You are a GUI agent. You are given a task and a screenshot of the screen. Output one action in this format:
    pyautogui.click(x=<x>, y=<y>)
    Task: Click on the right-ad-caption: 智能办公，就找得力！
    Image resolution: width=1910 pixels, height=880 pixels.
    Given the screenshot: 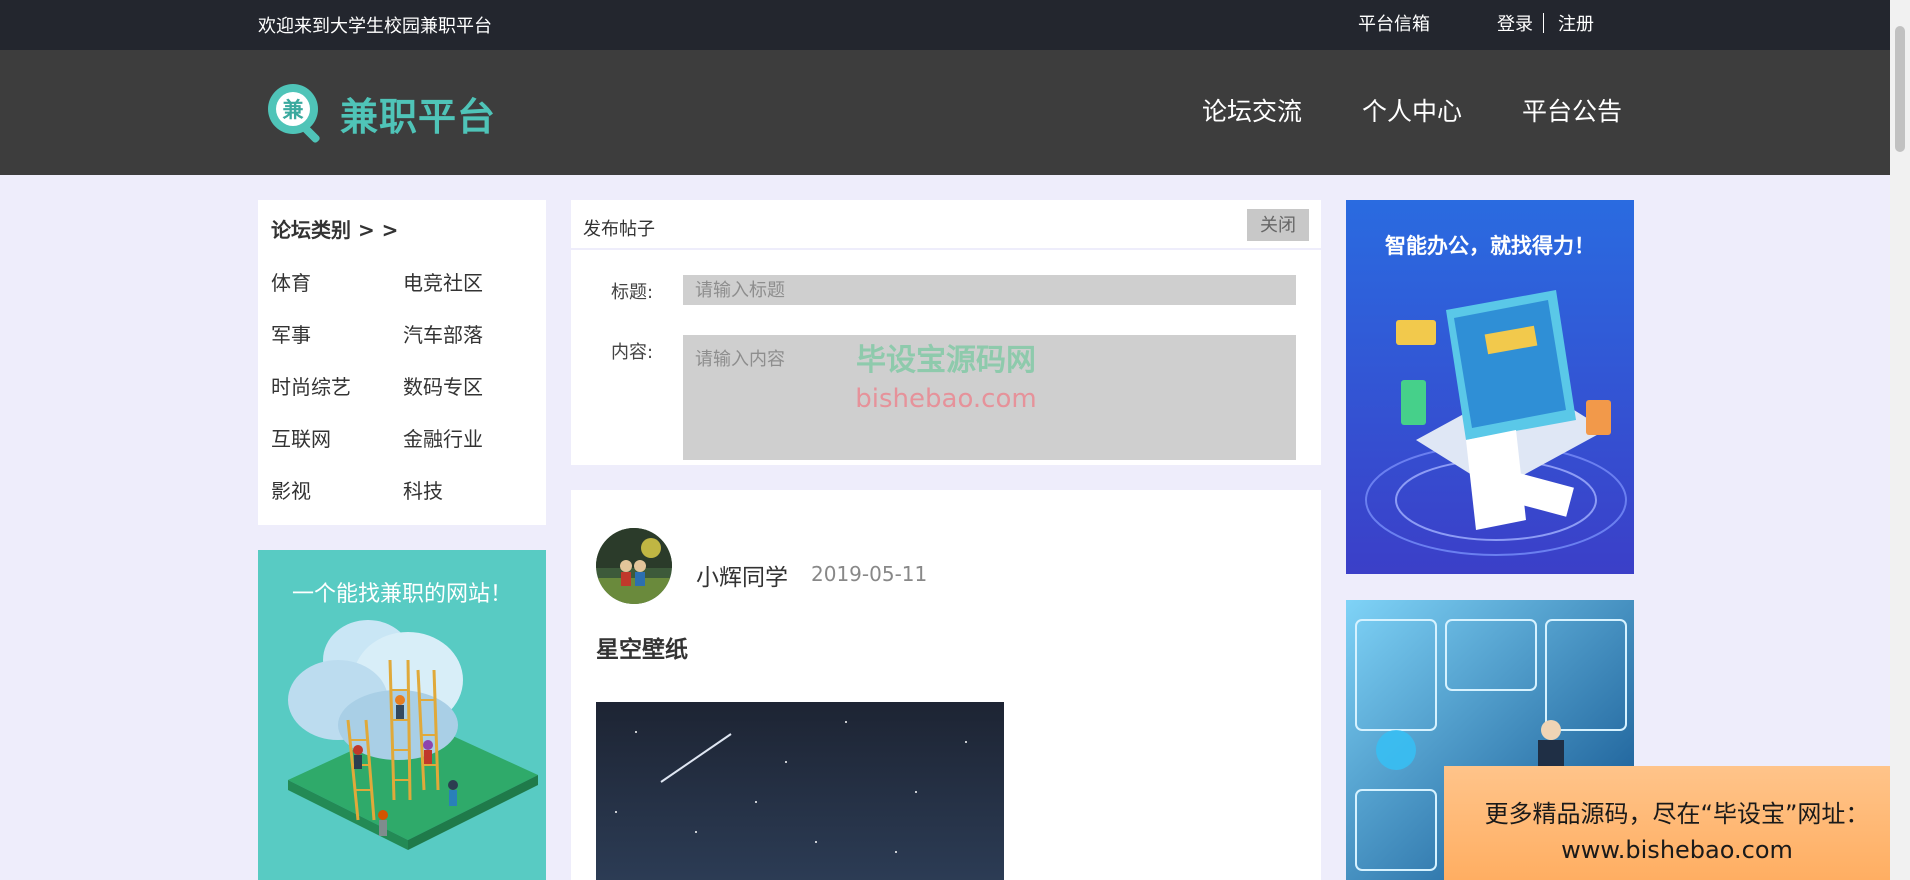 What is the action you would take?
    pyautogui.click(x=1490, y=246)
    